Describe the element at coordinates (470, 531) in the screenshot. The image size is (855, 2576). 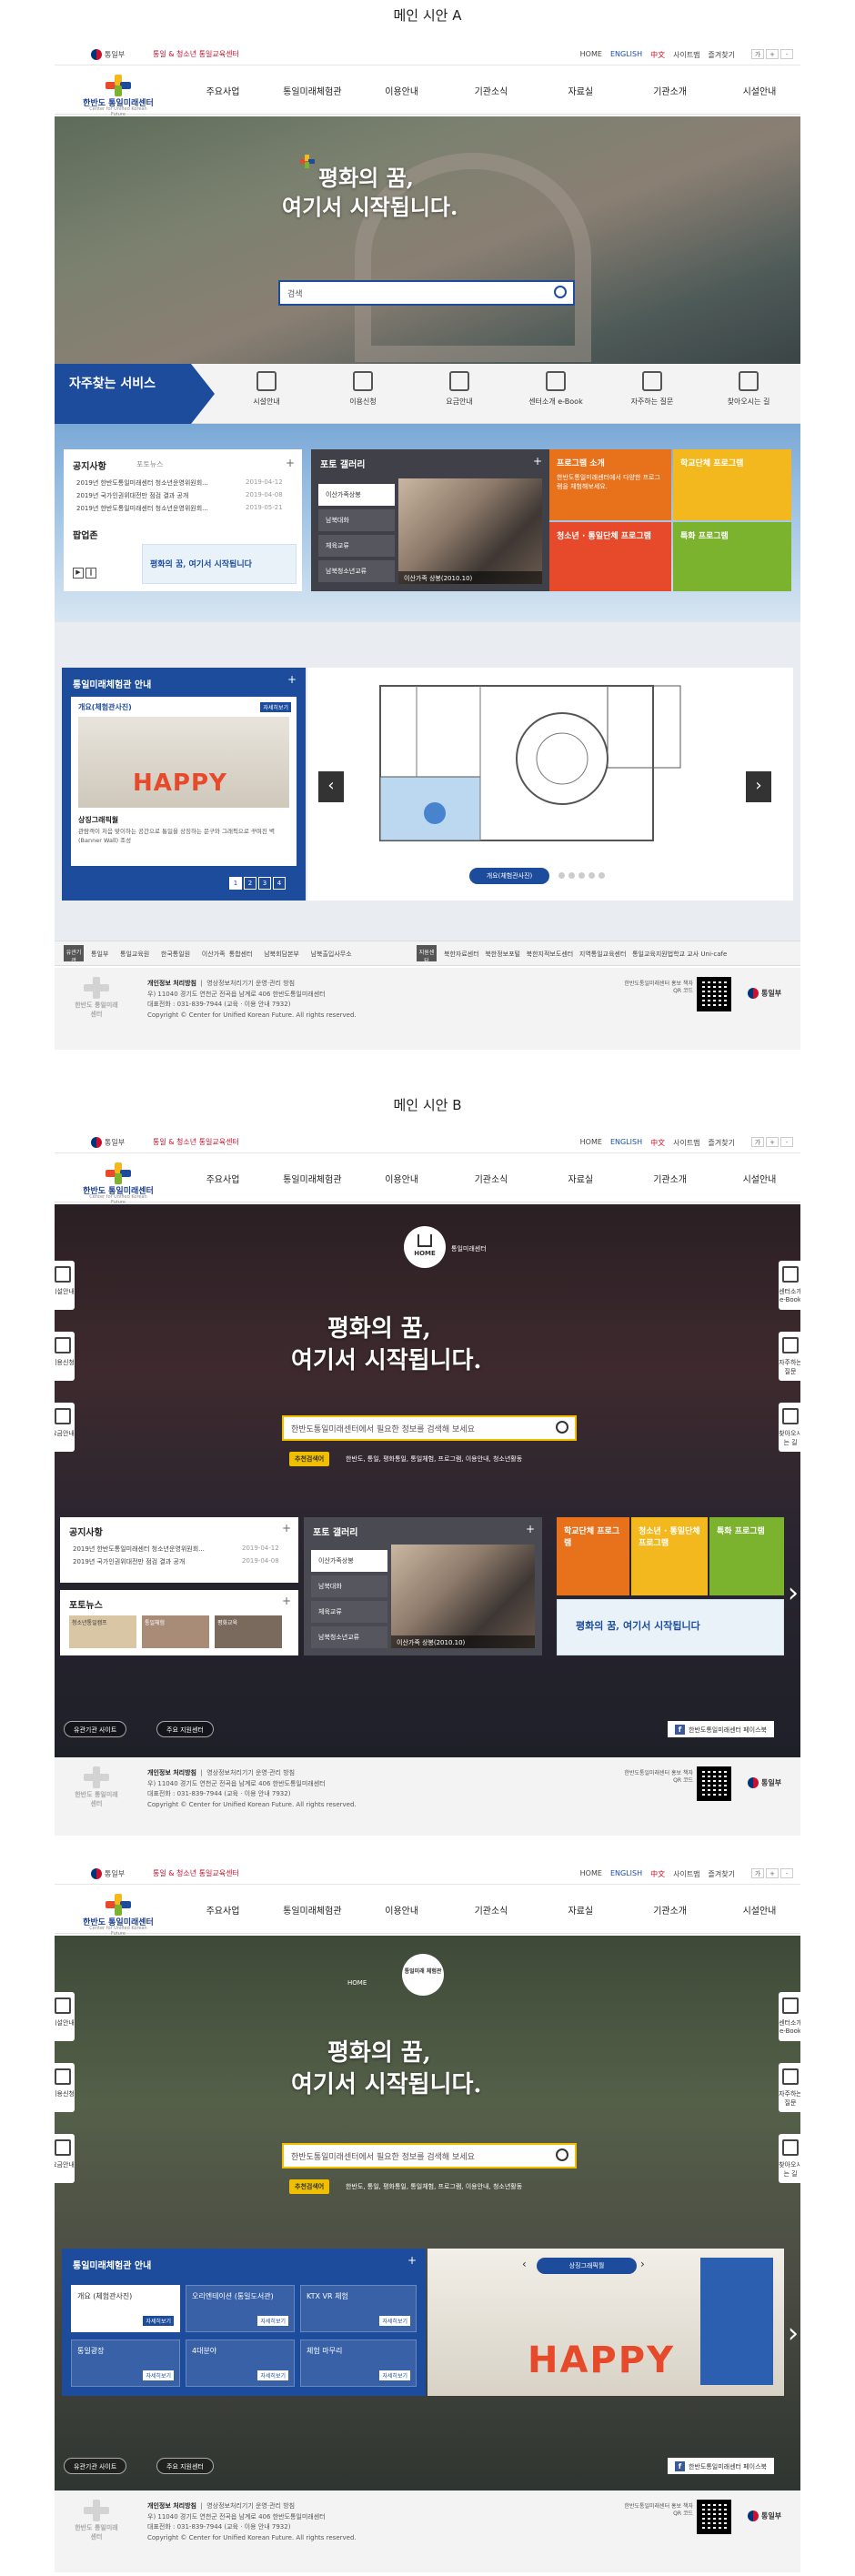
I see `gallery-photo: 이산가족 상봉(2010.10)` at that location.